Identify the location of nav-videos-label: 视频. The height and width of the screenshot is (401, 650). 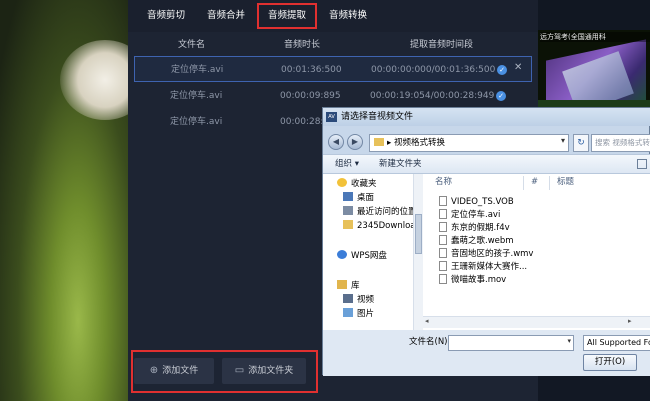
(366, 300).